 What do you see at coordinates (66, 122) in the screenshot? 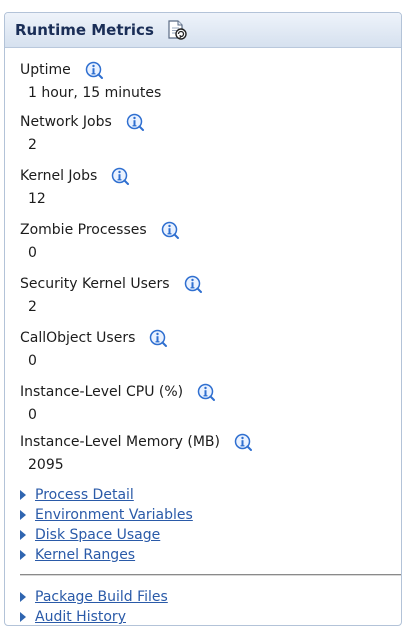
I see `metric-label: Network Jobs` at bounding box center [66, 122].